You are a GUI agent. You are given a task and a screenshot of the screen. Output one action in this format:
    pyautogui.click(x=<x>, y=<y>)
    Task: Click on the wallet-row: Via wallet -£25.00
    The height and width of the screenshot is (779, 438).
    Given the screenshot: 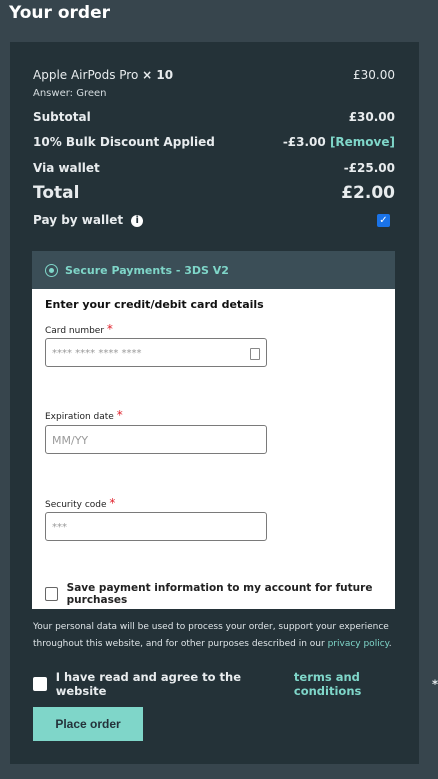 What is the action you would take?
    pyautogui.click(x=214, y=168)
    